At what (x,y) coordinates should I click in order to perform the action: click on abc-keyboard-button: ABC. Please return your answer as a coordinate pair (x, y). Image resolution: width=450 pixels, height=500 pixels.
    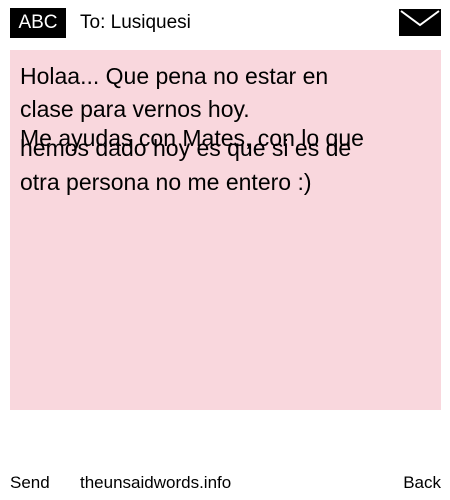
    Looking at the image, I should click on (38, 23).